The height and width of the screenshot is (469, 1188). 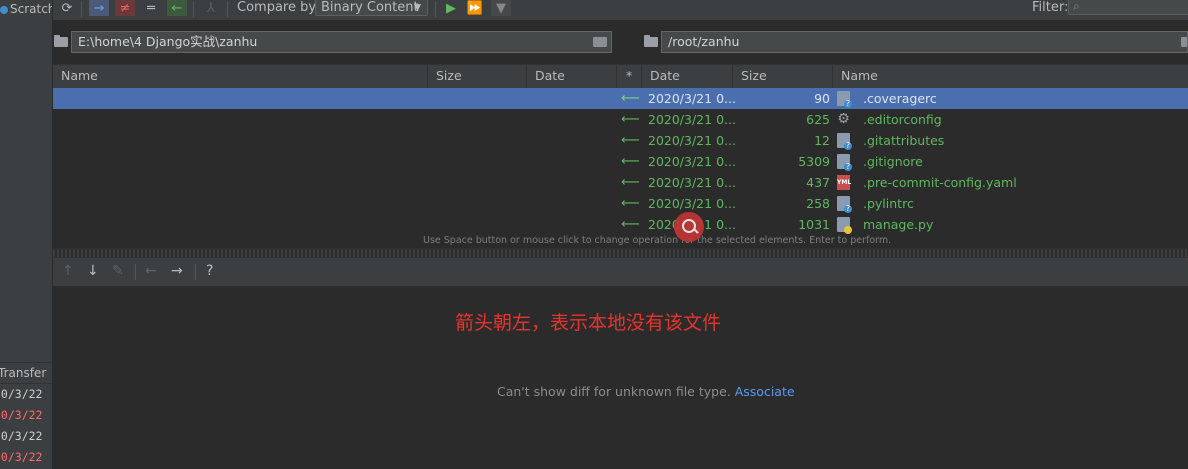 What do you see at coordinates (844, 225) in the screenshot?
I see `python-file-icon` at bounding box center [844, 225].